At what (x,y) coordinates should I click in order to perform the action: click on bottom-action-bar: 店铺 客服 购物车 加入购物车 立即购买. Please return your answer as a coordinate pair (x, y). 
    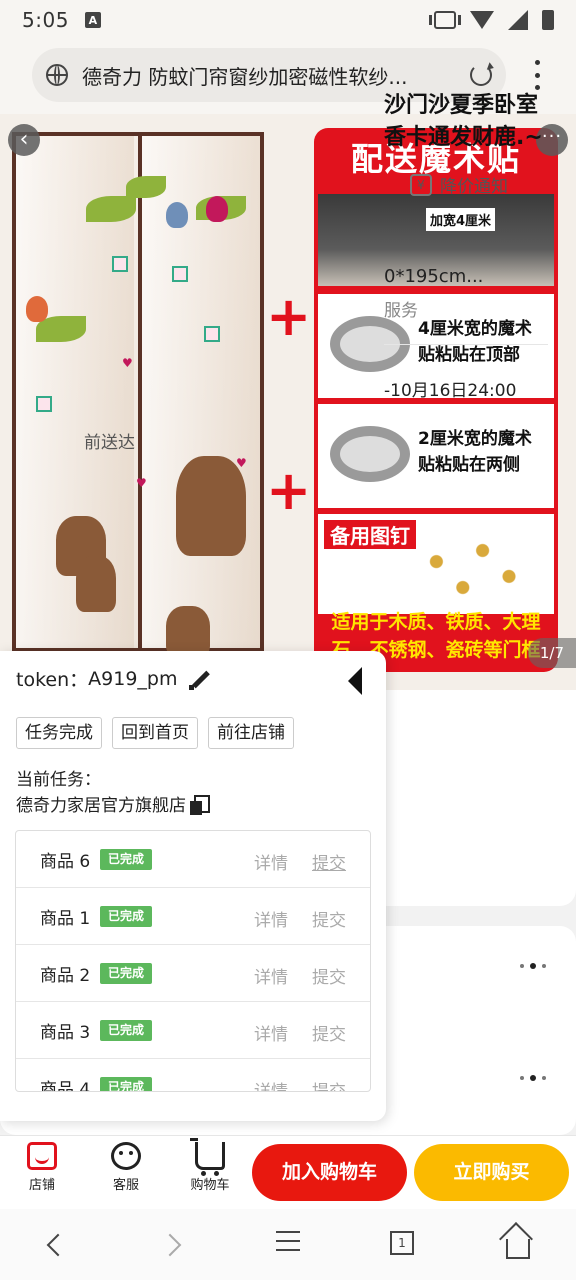
    Looking at the image, I should click on (288, 1172).